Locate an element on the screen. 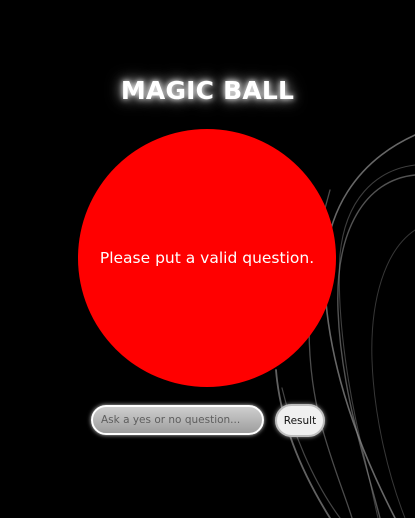  question-input is located at coordinates (177, 420).